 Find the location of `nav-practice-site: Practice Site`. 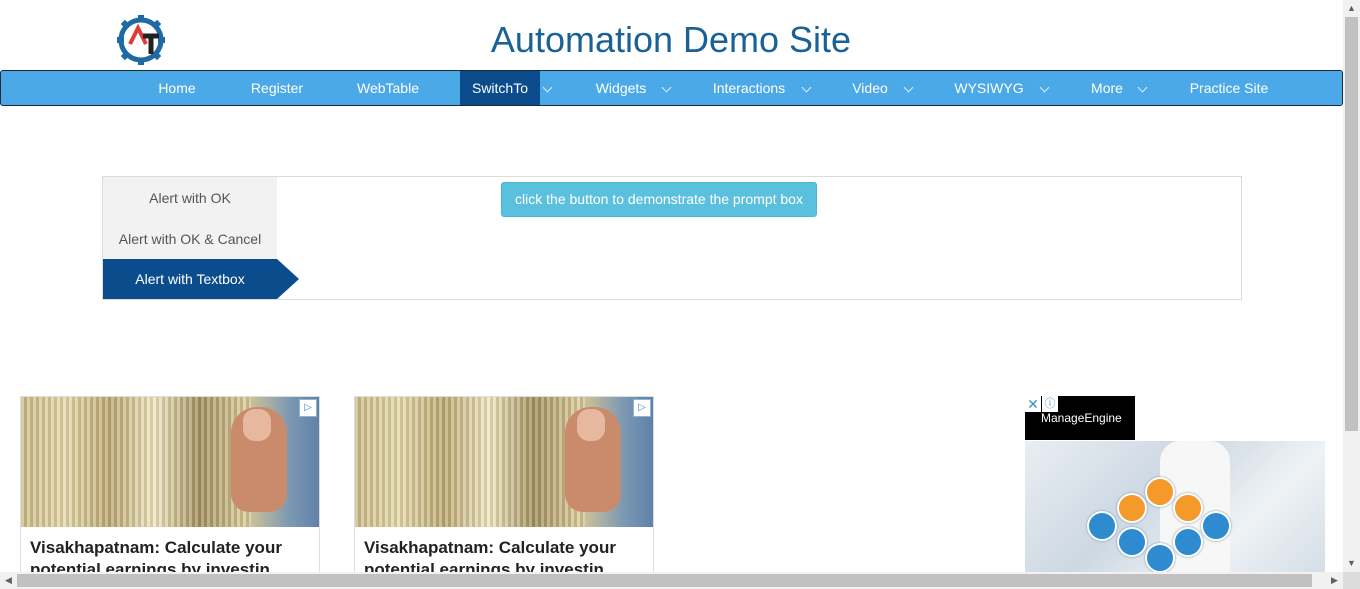

nav-practice-site: Practice Site is located at coordinates (1229, 88).